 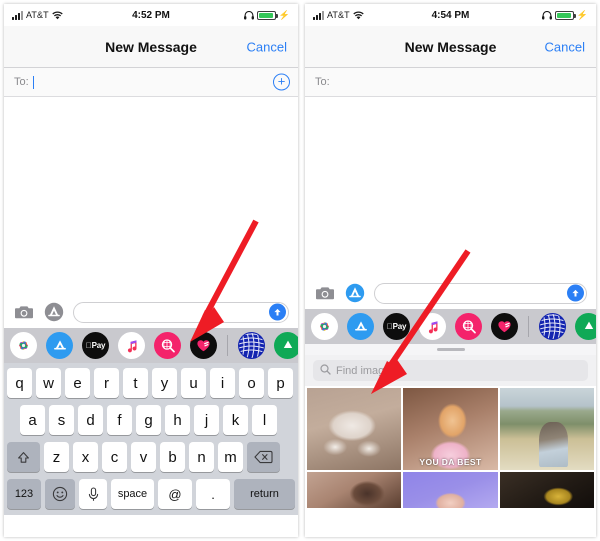 I want to click on key-x: x, so click(x=85, y=457).